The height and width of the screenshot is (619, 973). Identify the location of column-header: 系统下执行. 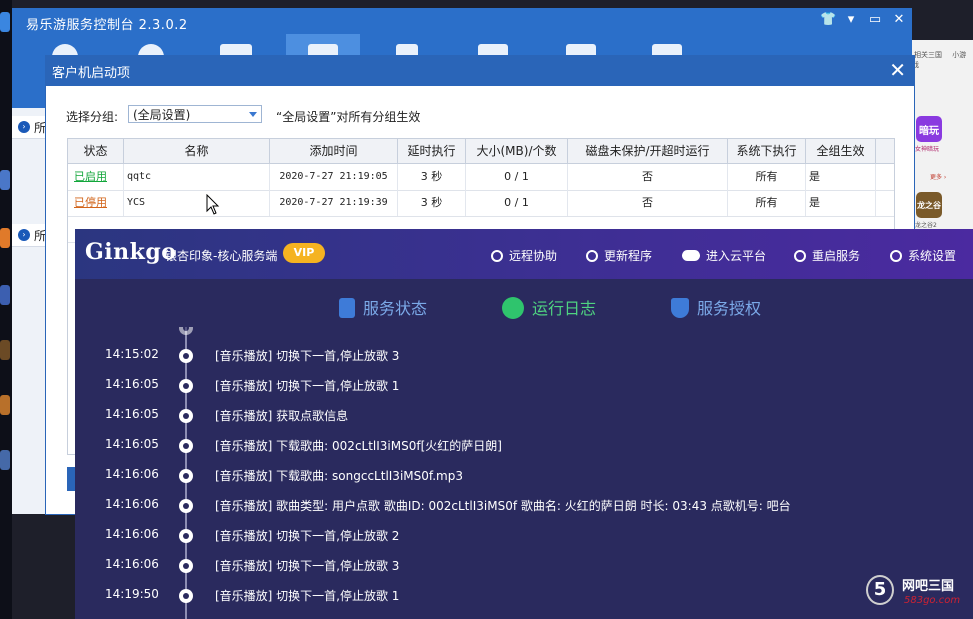
(767, 151).